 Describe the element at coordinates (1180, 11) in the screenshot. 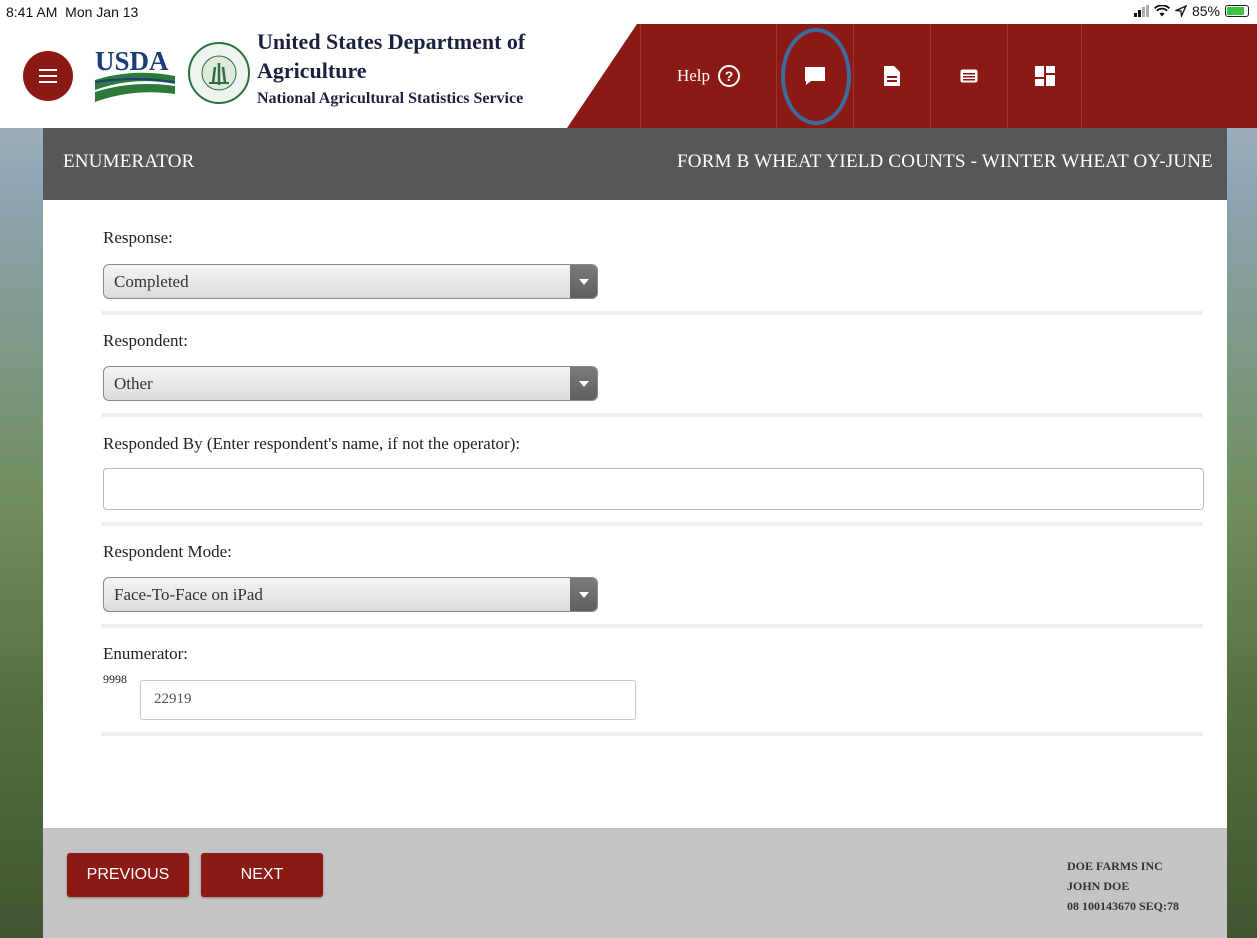

I see `location-icon` at that location.